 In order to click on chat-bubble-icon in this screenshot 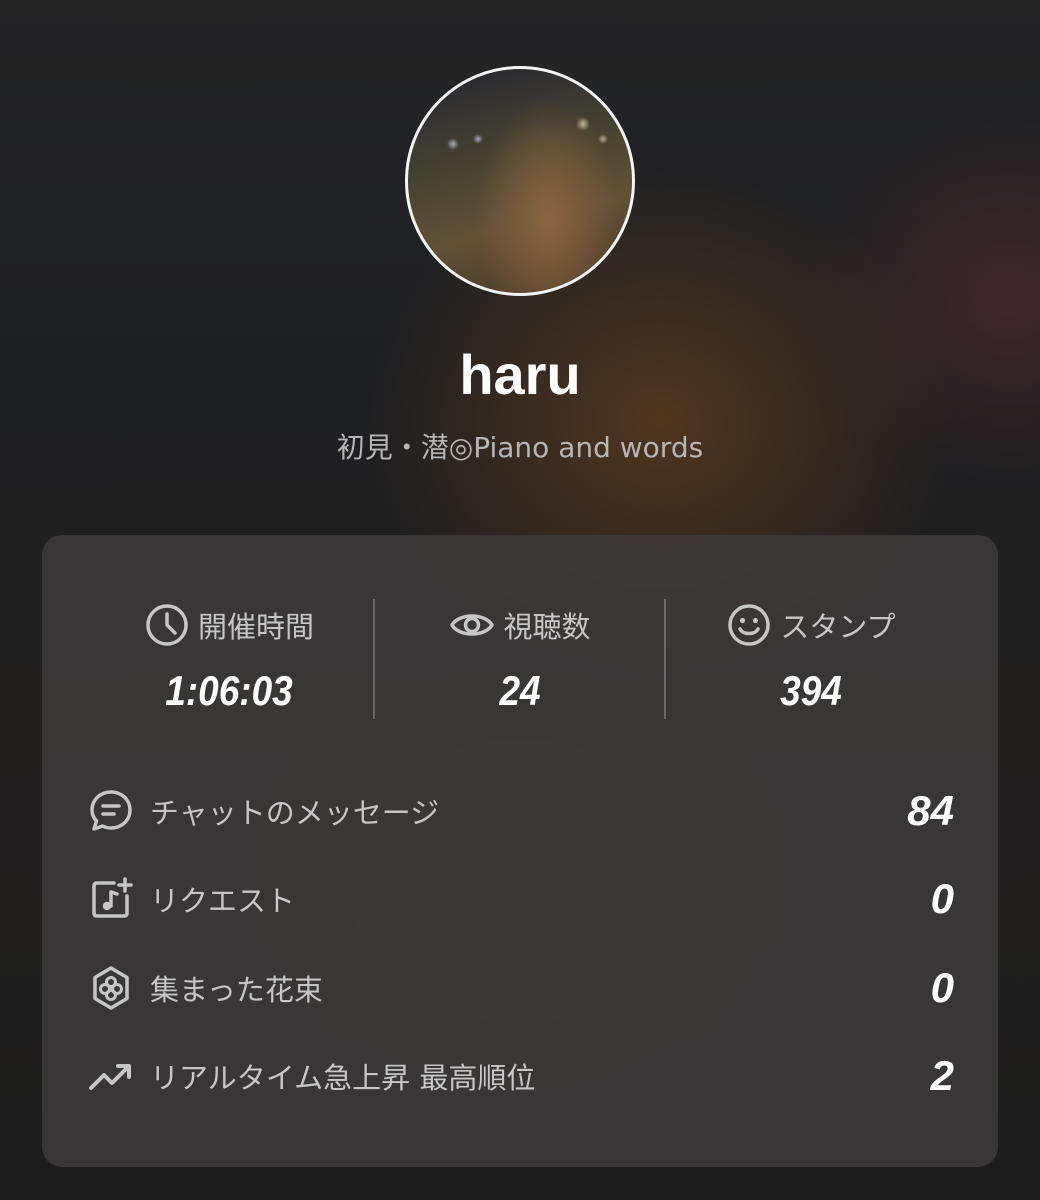, I will do `click(111, 810)`.